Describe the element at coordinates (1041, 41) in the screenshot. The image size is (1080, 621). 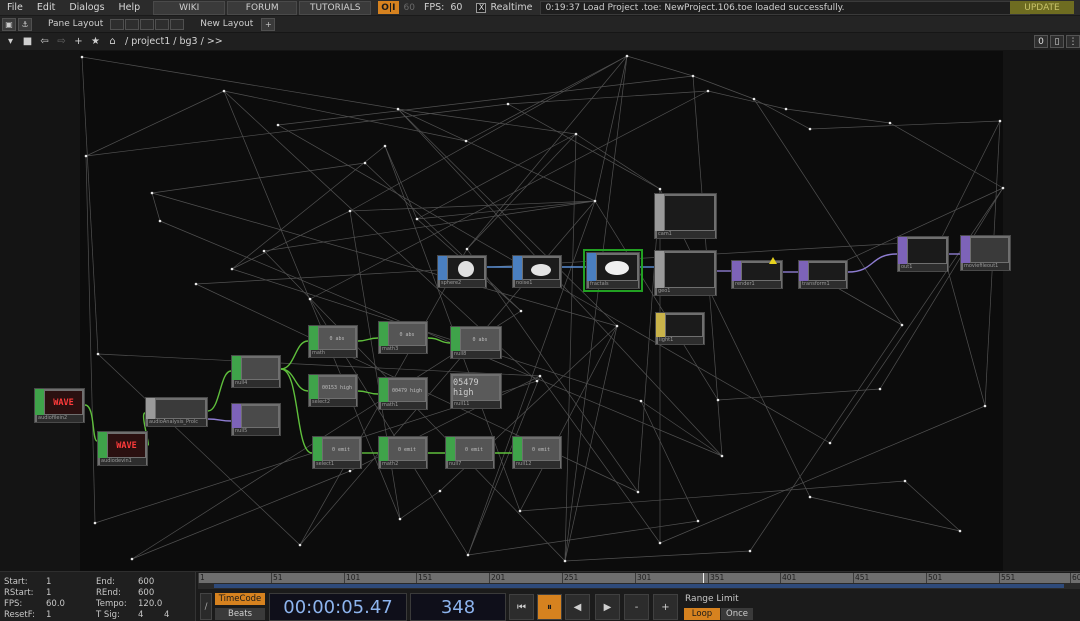
I see `path-zero-button: 0` at that location.